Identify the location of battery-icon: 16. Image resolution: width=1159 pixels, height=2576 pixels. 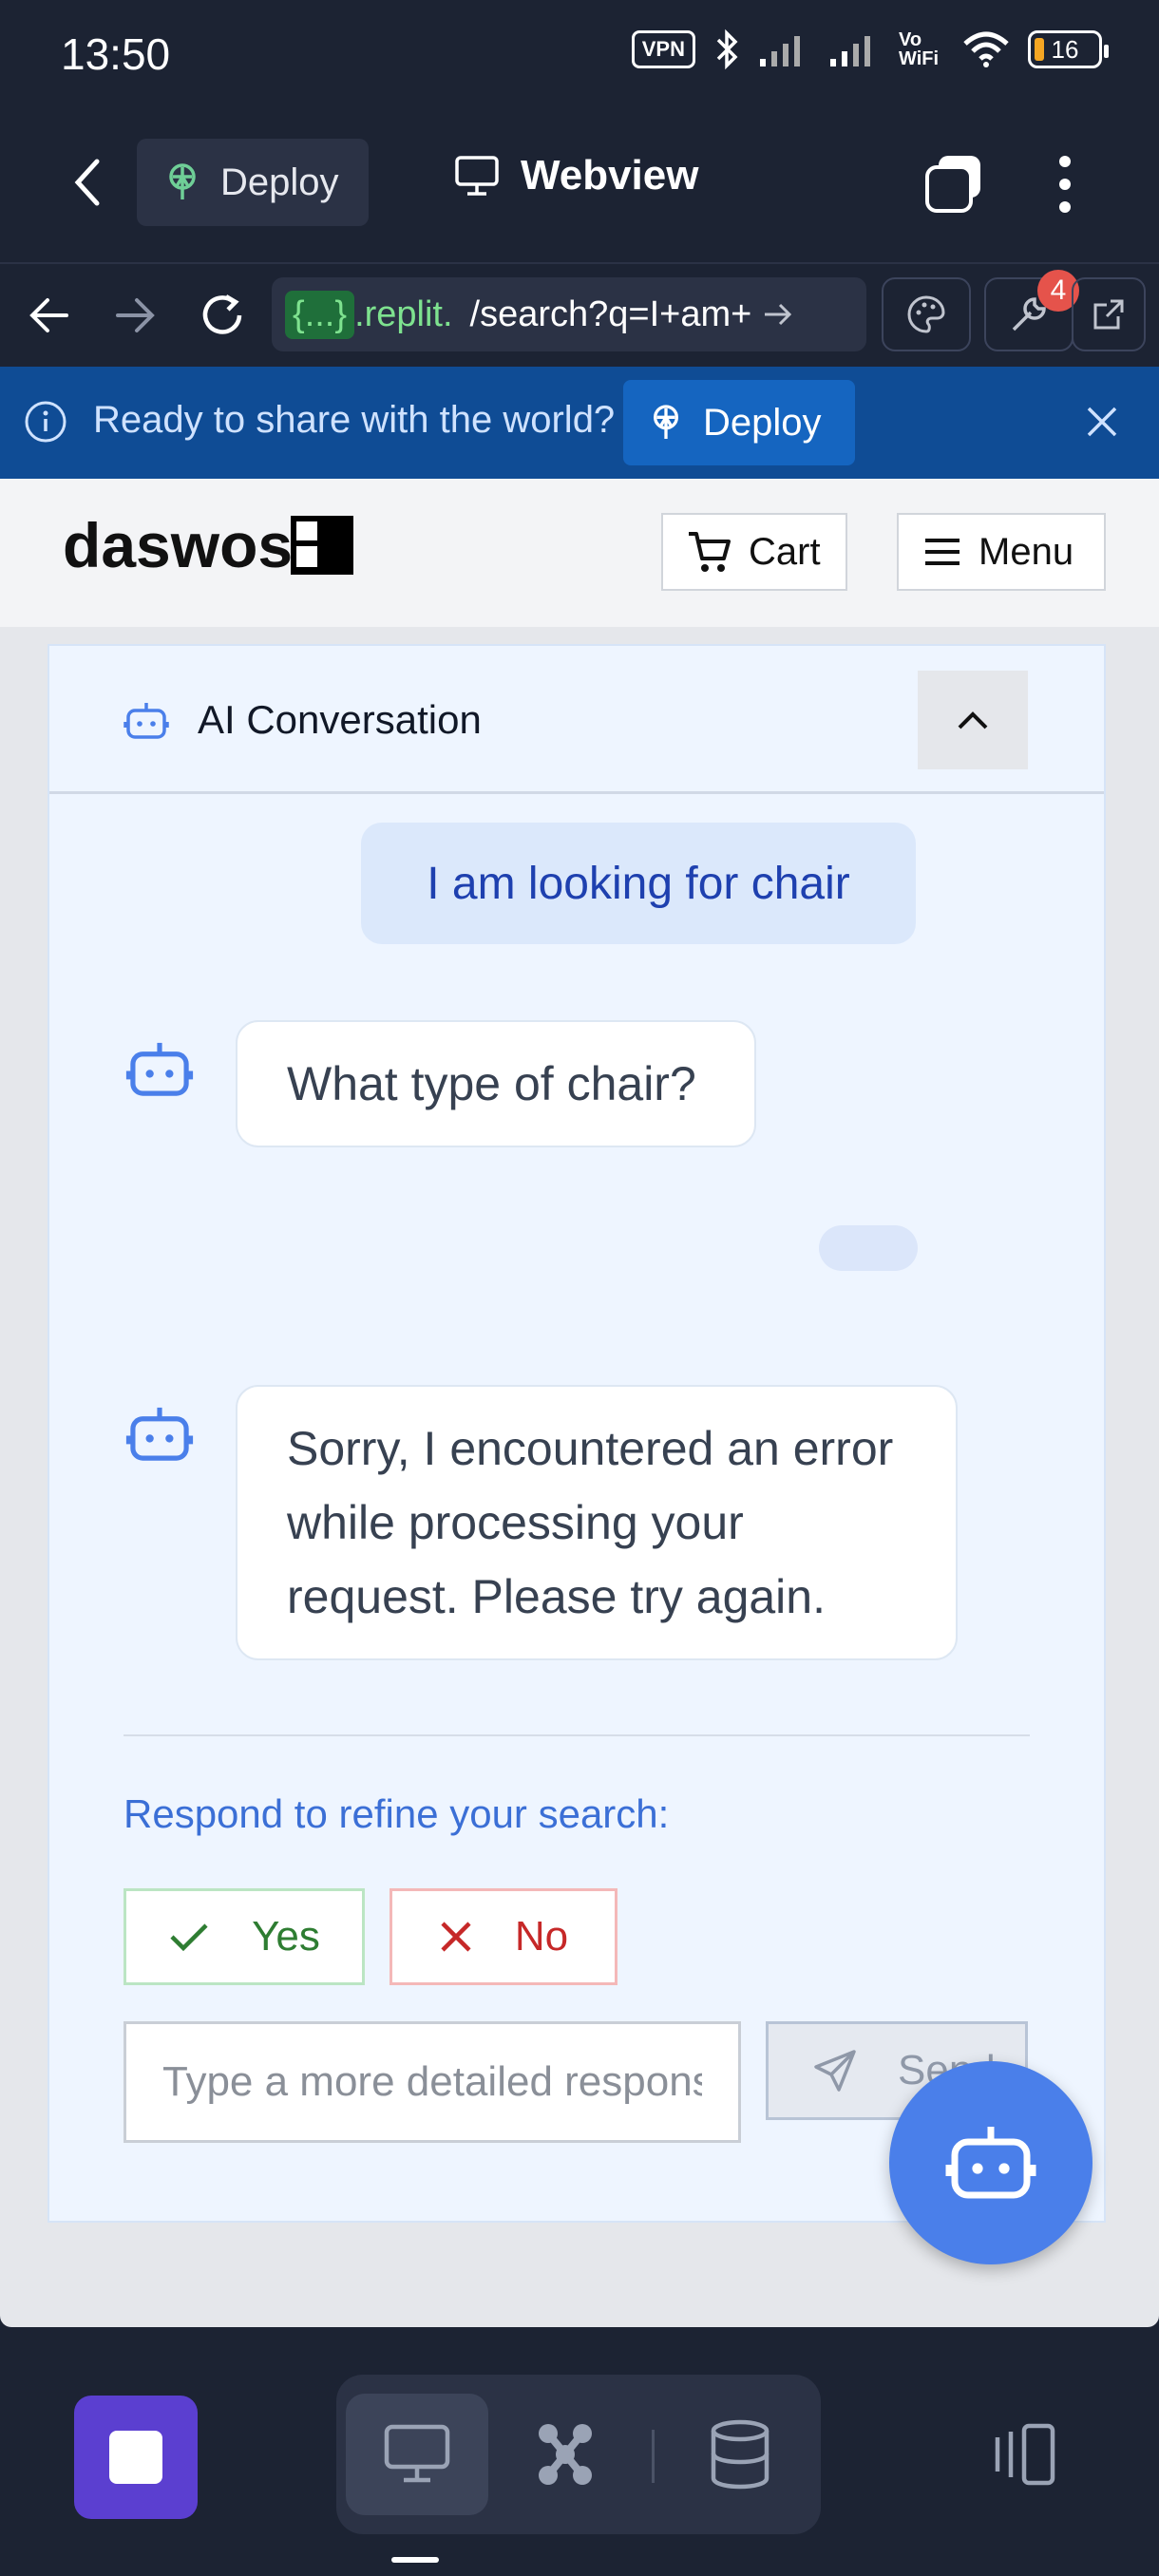
(1068, 49).